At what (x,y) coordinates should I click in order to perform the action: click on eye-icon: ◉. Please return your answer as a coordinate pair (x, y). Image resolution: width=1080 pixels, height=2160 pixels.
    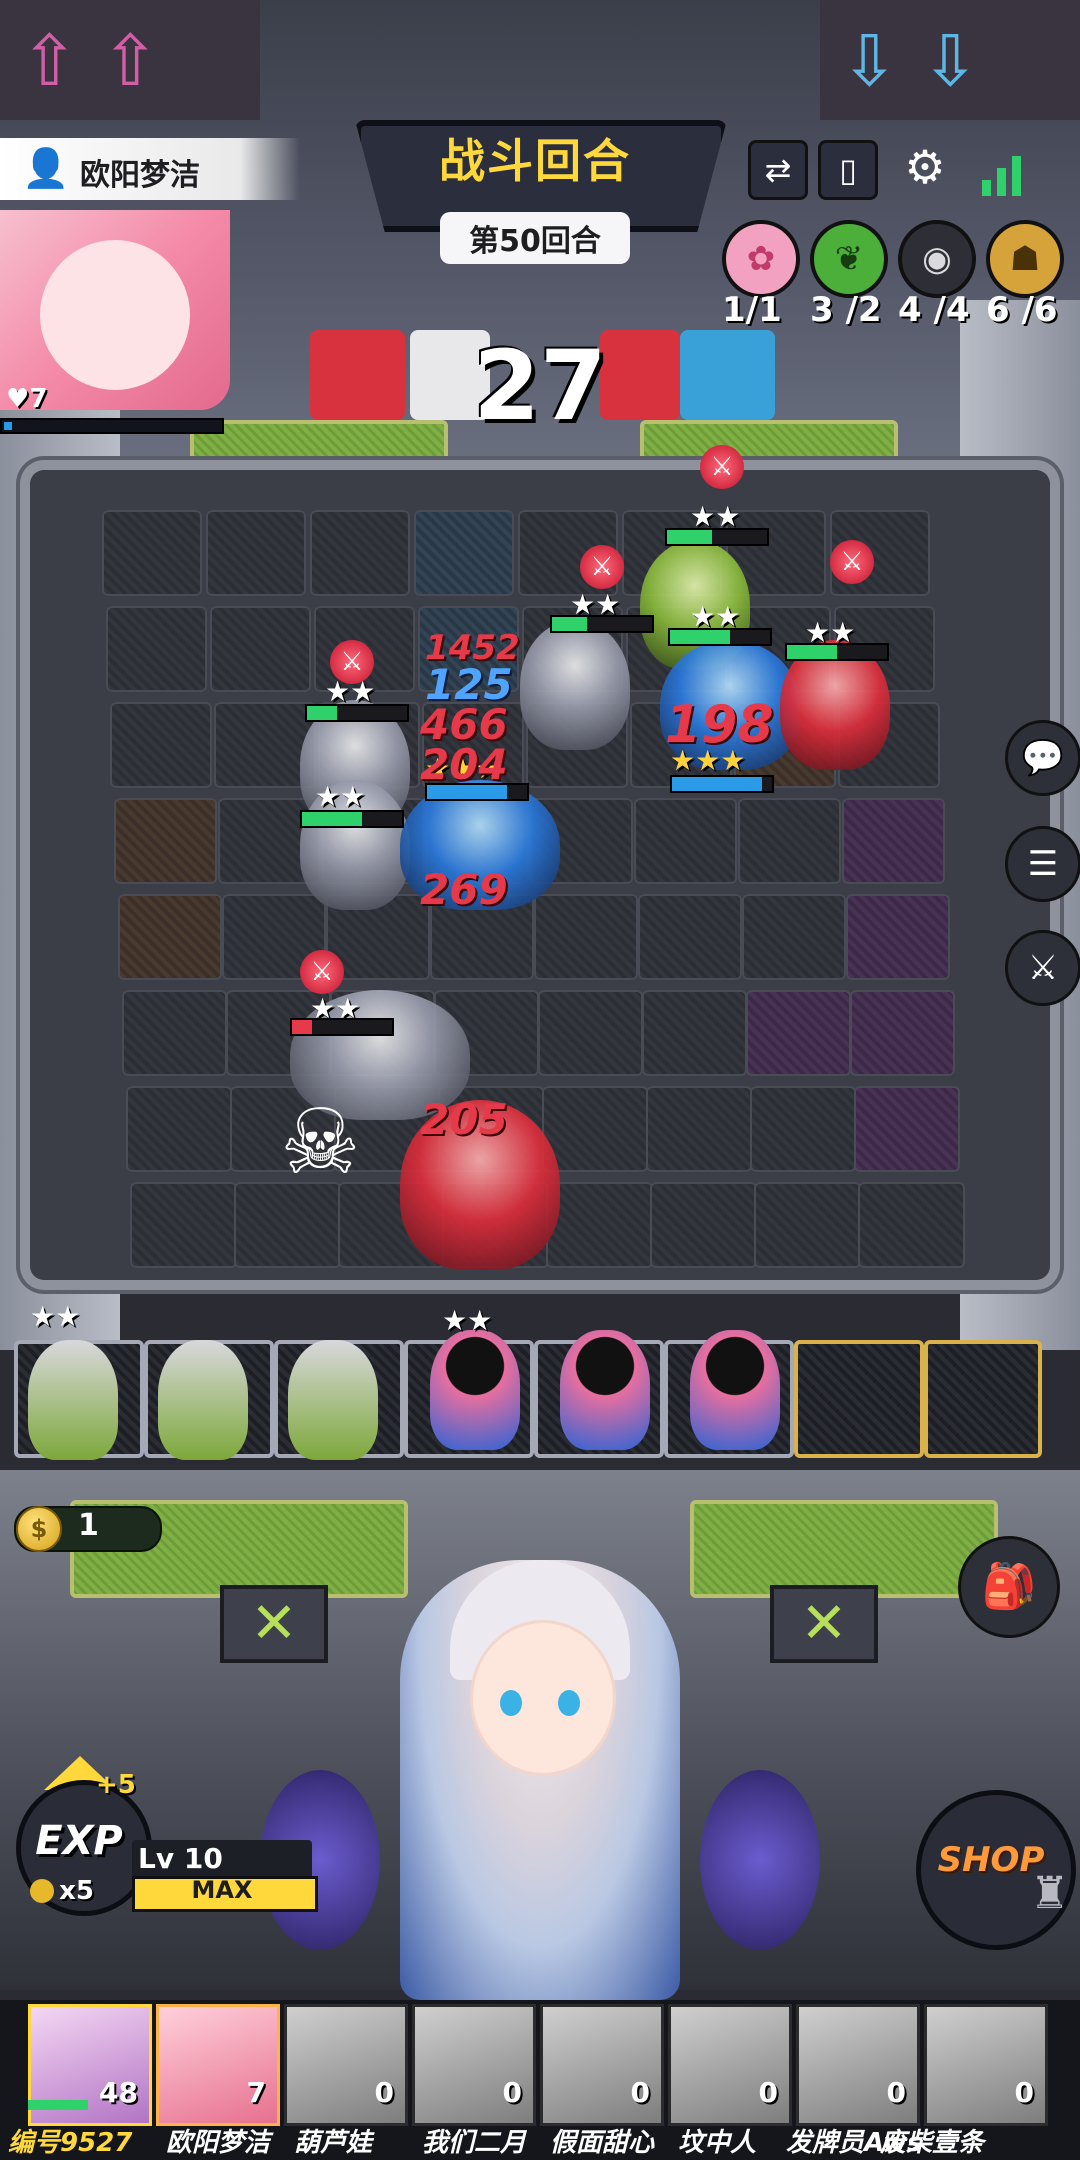
    Looking at the image, I should click on (937, 259).